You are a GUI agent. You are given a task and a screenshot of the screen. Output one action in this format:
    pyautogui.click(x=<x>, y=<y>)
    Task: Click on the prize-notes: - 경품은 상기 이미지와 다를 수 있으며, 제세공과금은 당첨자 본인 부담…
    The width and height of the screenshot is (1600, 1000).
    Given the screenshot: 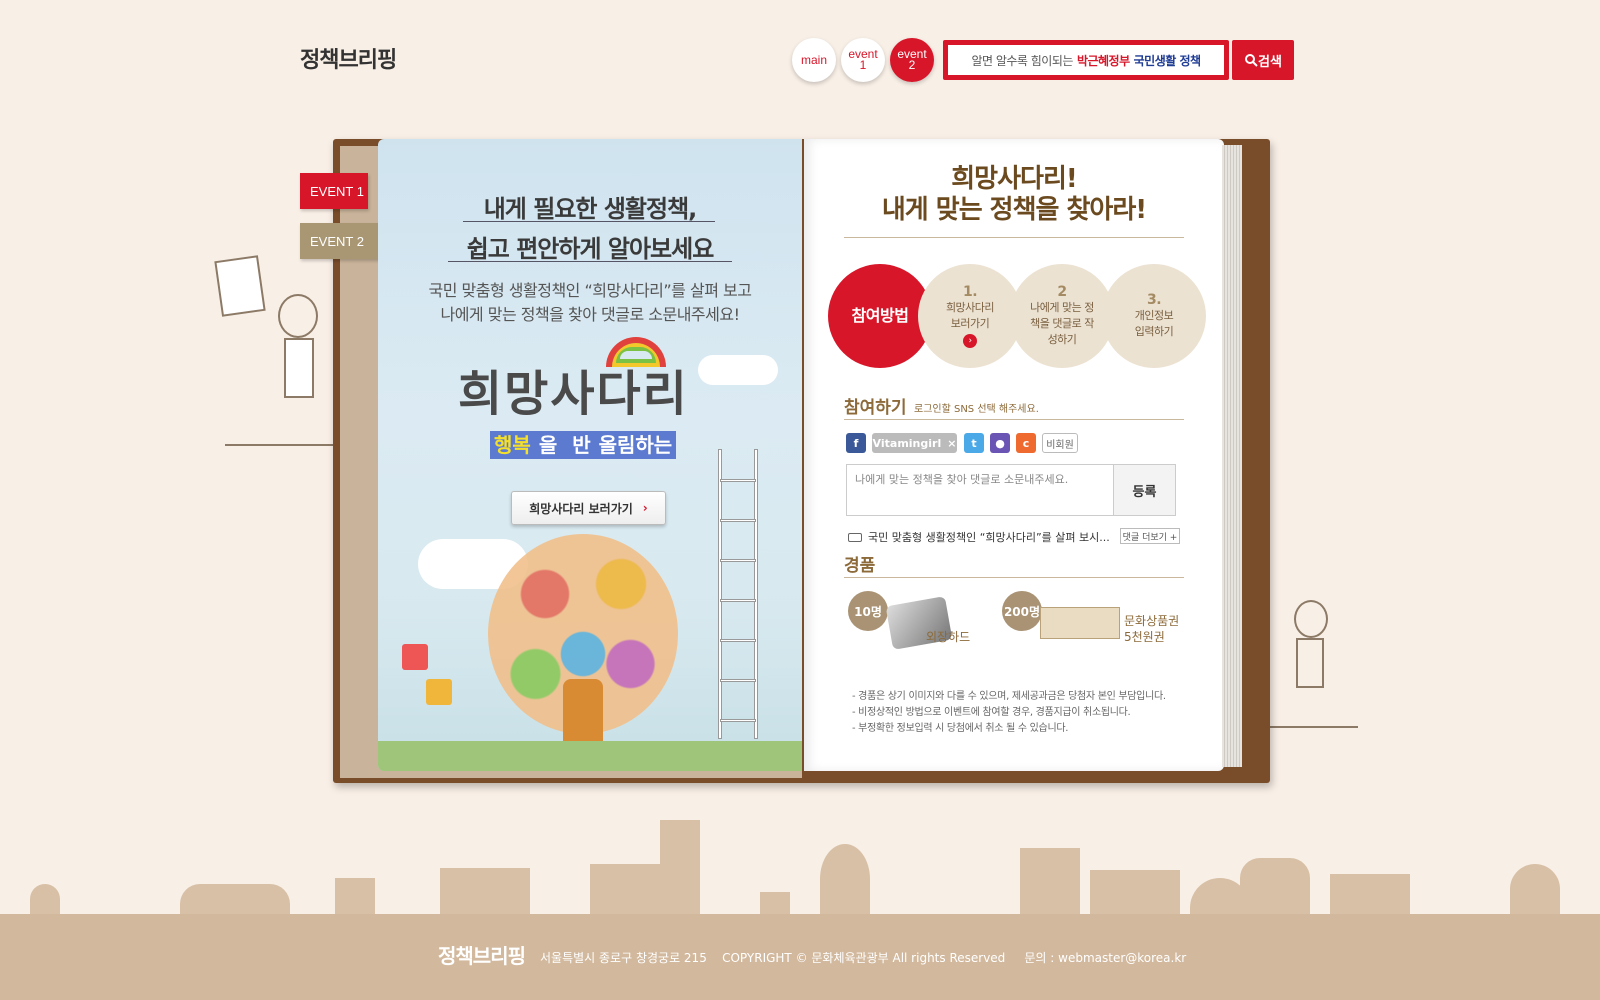 What is the action you would take?
    pyautogui.click(x=1009, y=713)
    